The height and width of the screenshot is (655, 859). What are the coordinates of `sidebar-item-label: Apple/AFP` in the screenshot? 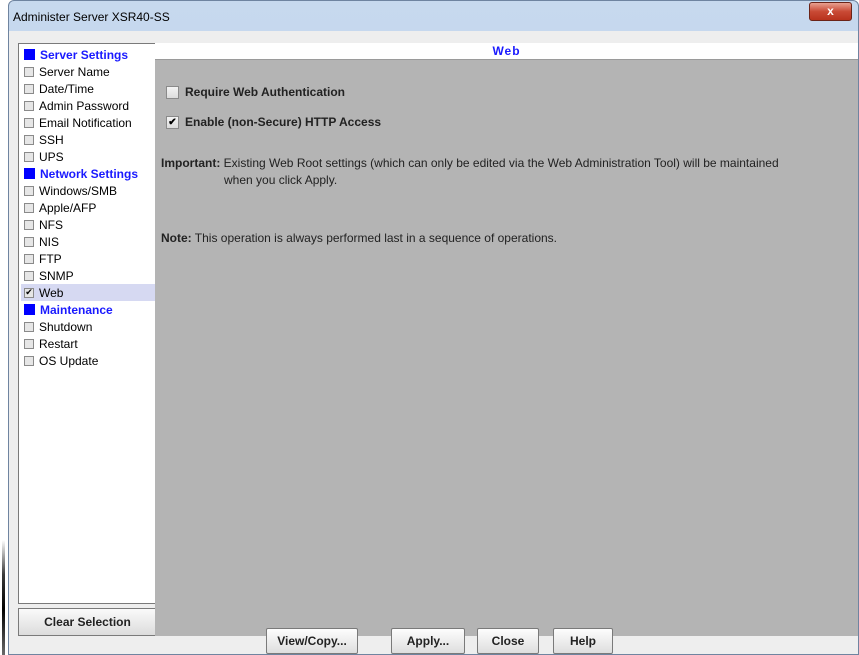 It's located at (68, 207).